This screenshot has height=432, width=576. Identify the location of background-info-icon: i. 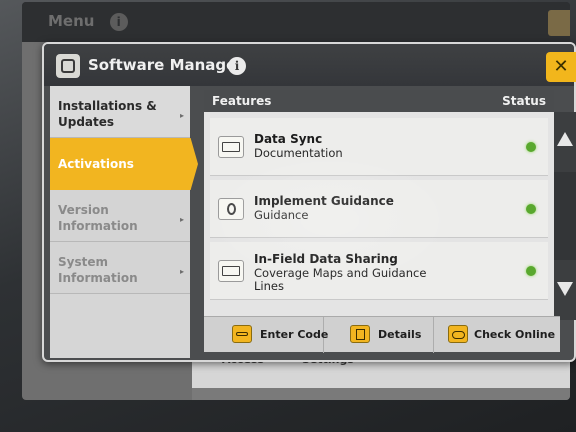
(118, 21).